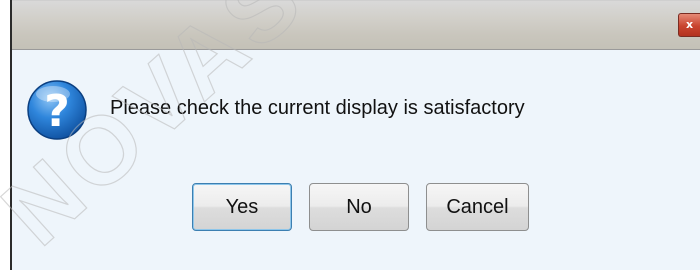 This screenshot has width=700, height=270. Describe the element at coordinates (242, 207) in the screenshot. I see `yes-button: Yes` at that location.